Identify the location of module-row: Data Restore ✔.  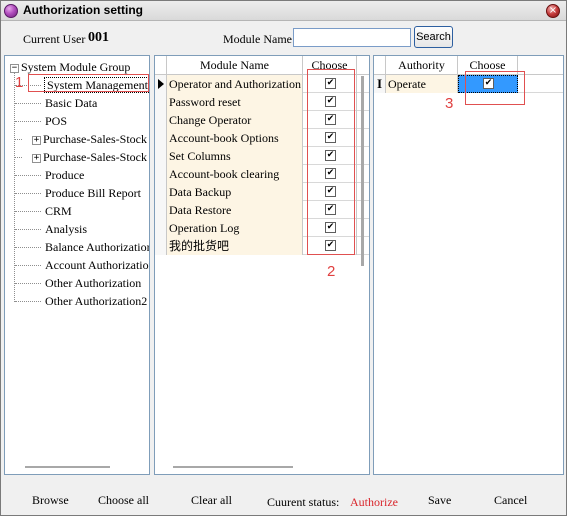
(262, 210).